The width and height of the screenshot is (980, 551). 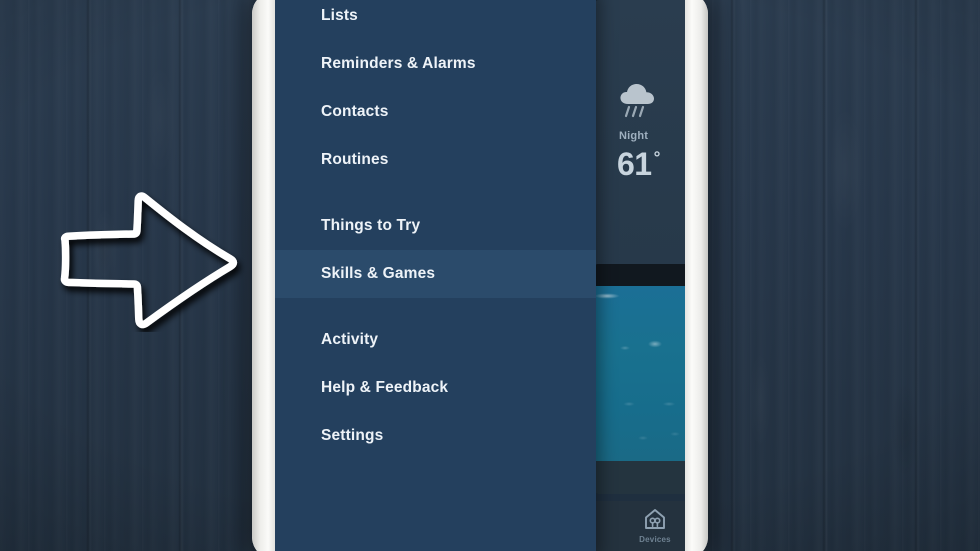 What do you see at coordinates (398, 63) in the screenshot?
I see `menu-item-label: Reminders & Alarms` at bounding box center [398, 63].